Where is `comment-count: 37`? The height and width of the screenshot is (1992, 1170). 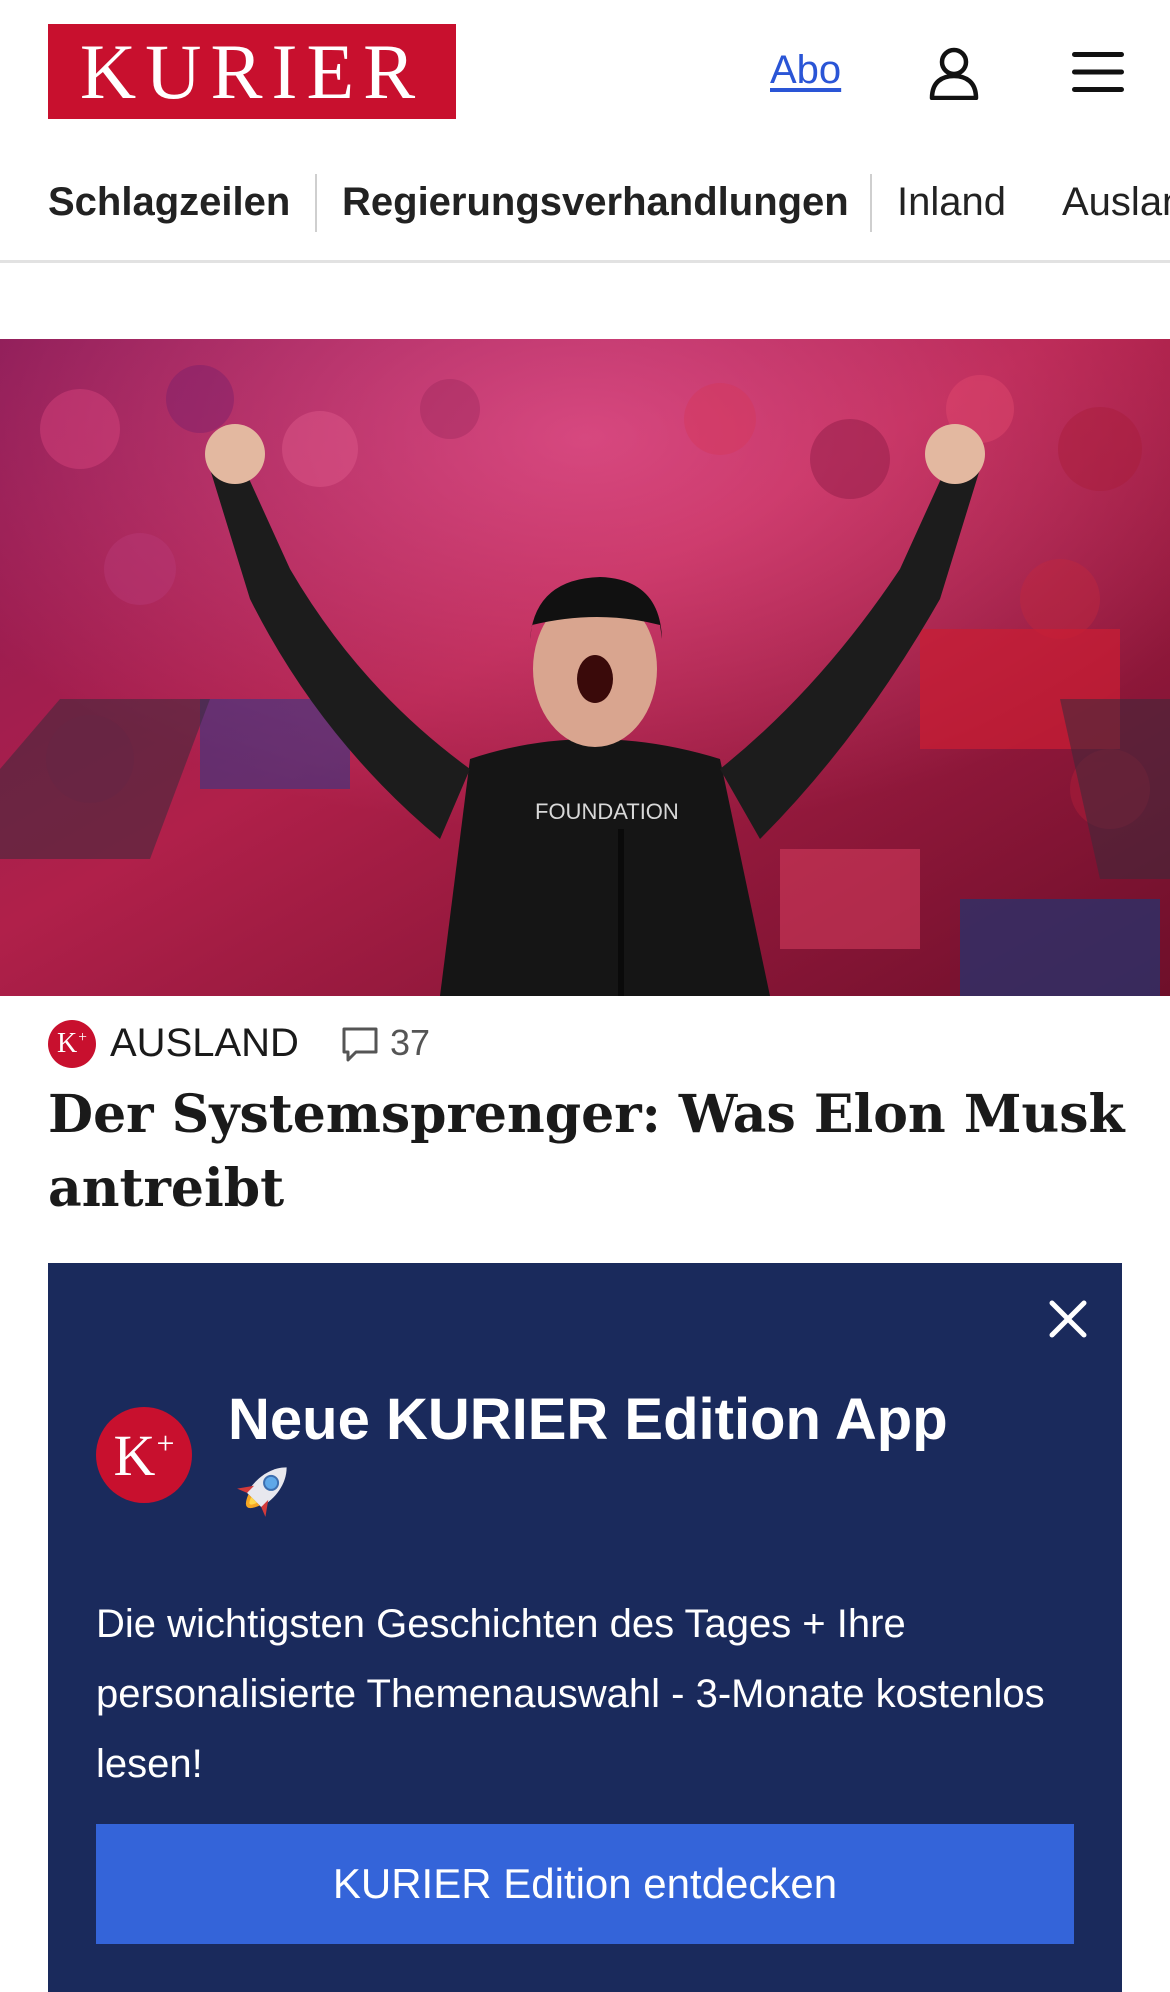 comment-count: 37 is located at coordinates (410, 1043).